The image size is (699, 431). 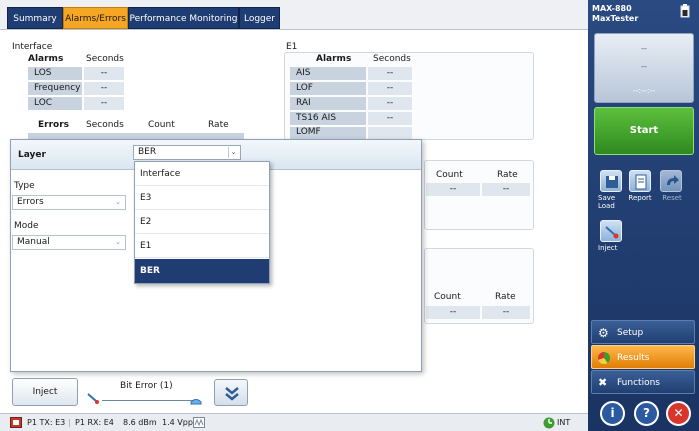 I want to click on battery-icon, so click(x=685, y=11).